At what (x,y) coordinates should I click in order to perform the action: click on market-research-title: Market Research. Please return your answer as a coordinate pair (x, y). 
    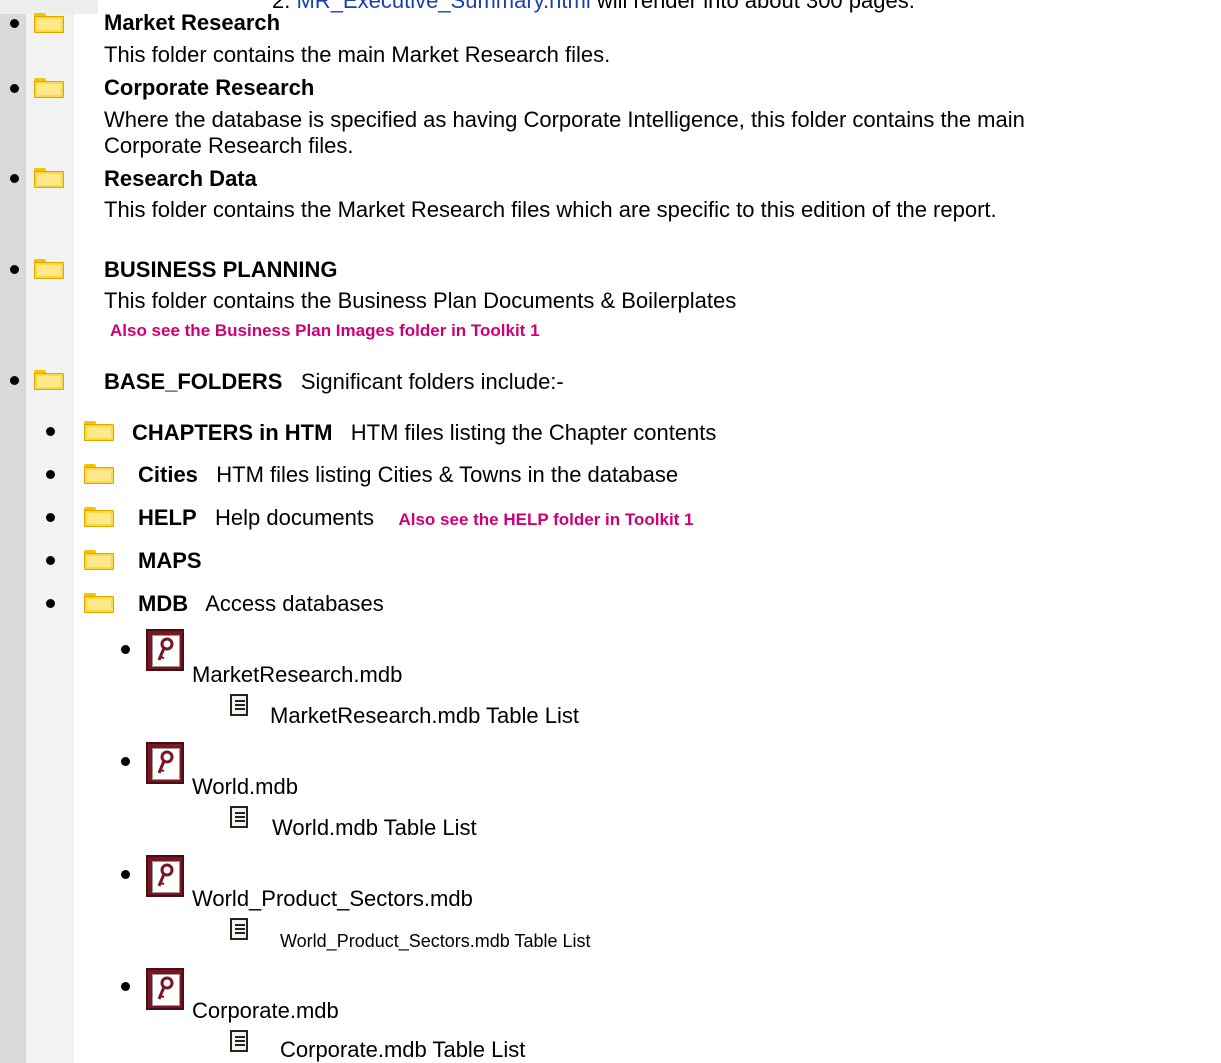
    Looking at the image, I should click on (192, 22).